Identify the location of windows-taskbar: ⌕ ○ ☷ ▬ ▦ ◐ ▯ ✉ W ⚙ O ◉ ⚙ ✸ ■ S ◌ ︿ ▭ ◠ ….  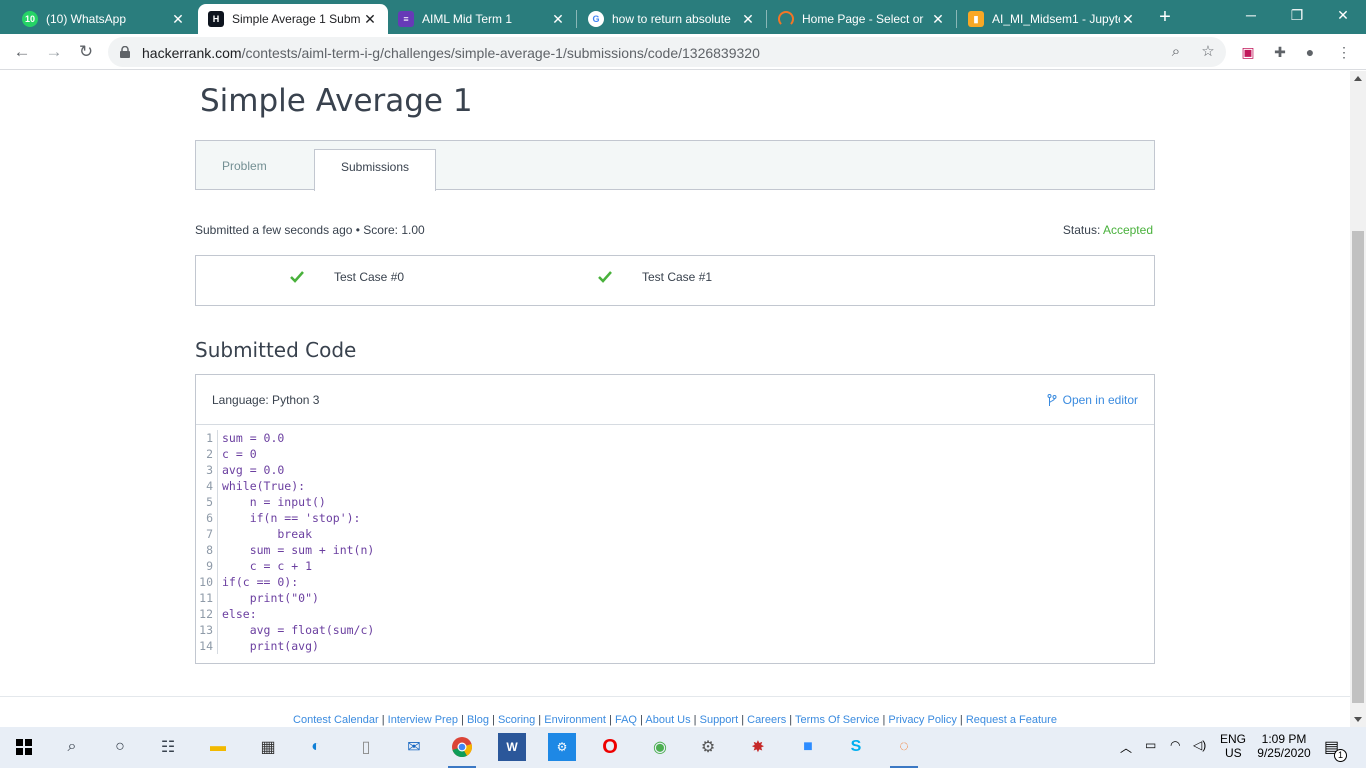
(683, 747).